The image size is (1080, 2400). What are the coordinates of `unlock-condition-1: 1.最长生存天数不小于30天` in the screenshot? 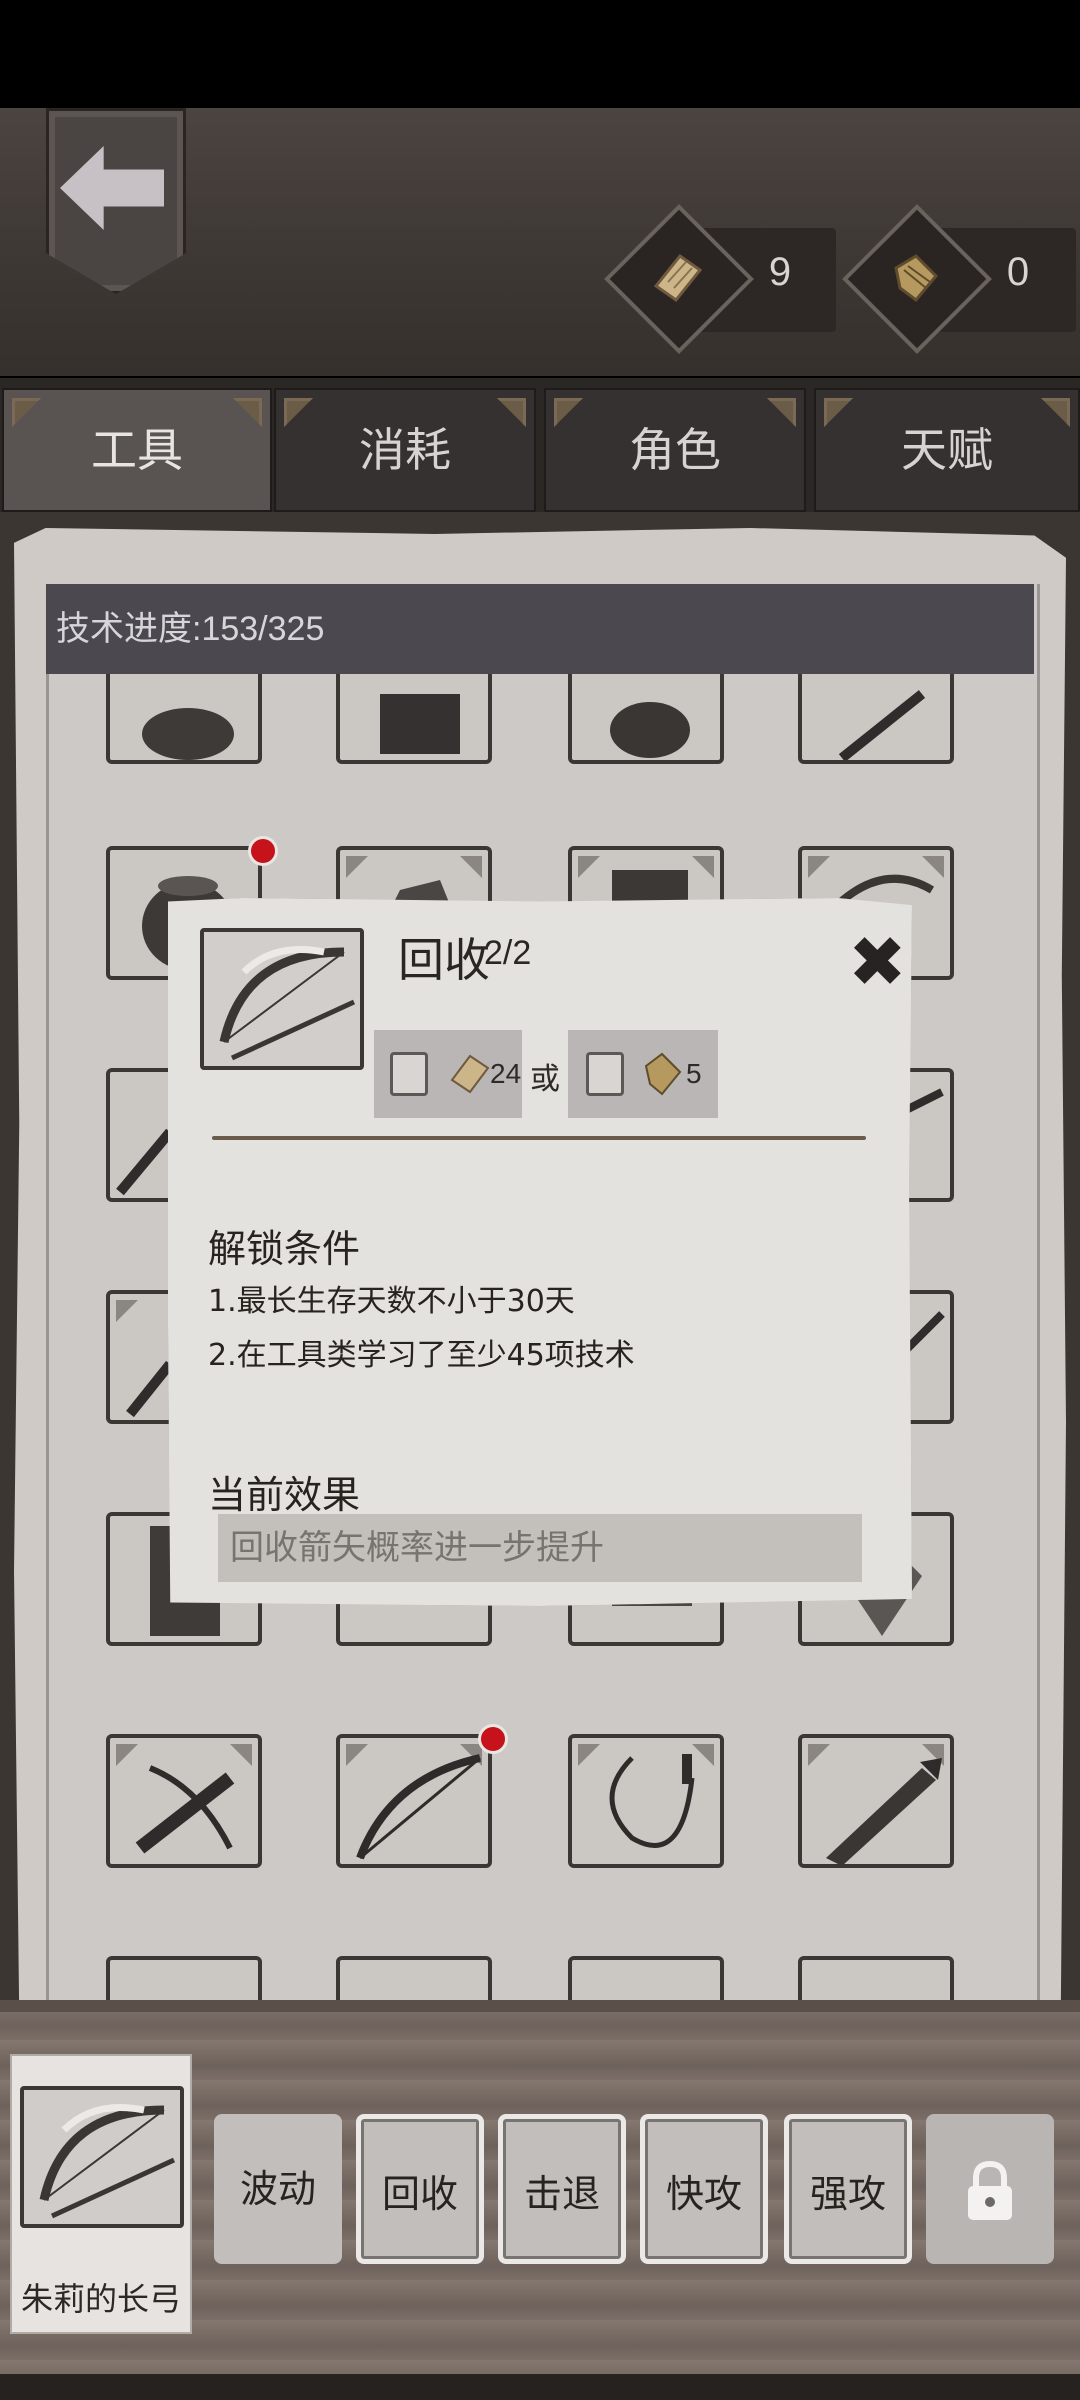 It's located at (391, 1301).